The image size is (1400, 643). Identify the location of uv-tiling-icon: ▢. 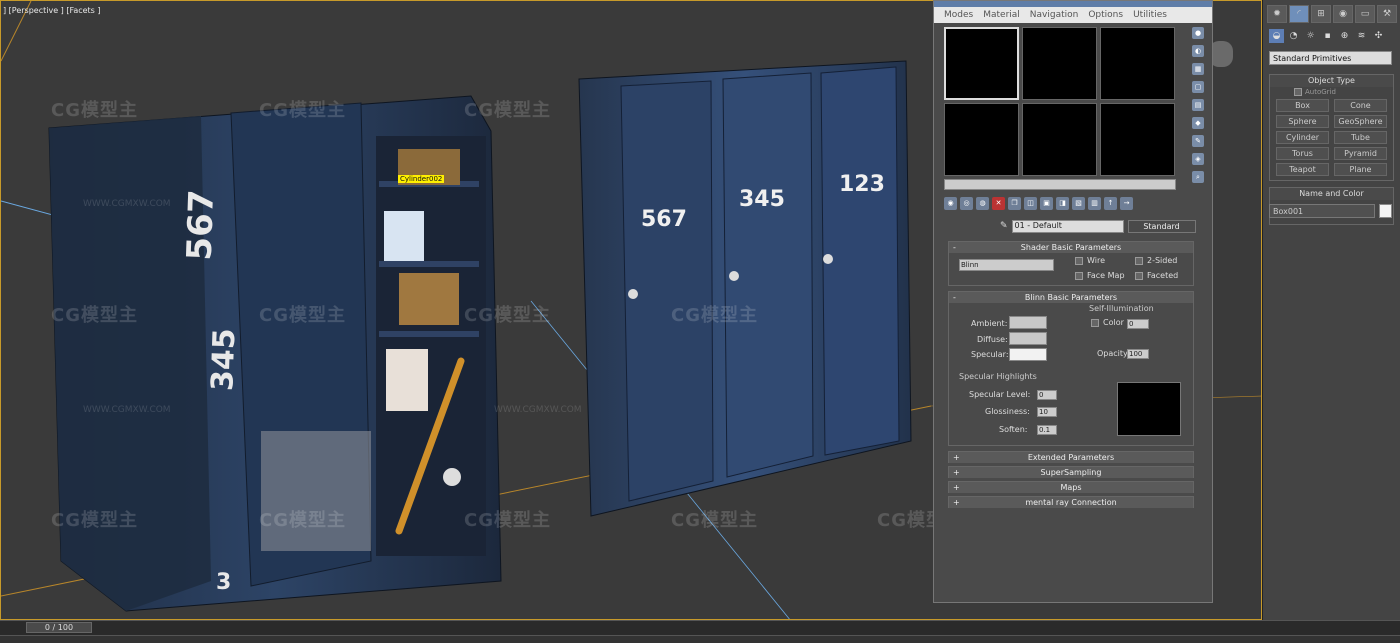
(1198, 87).